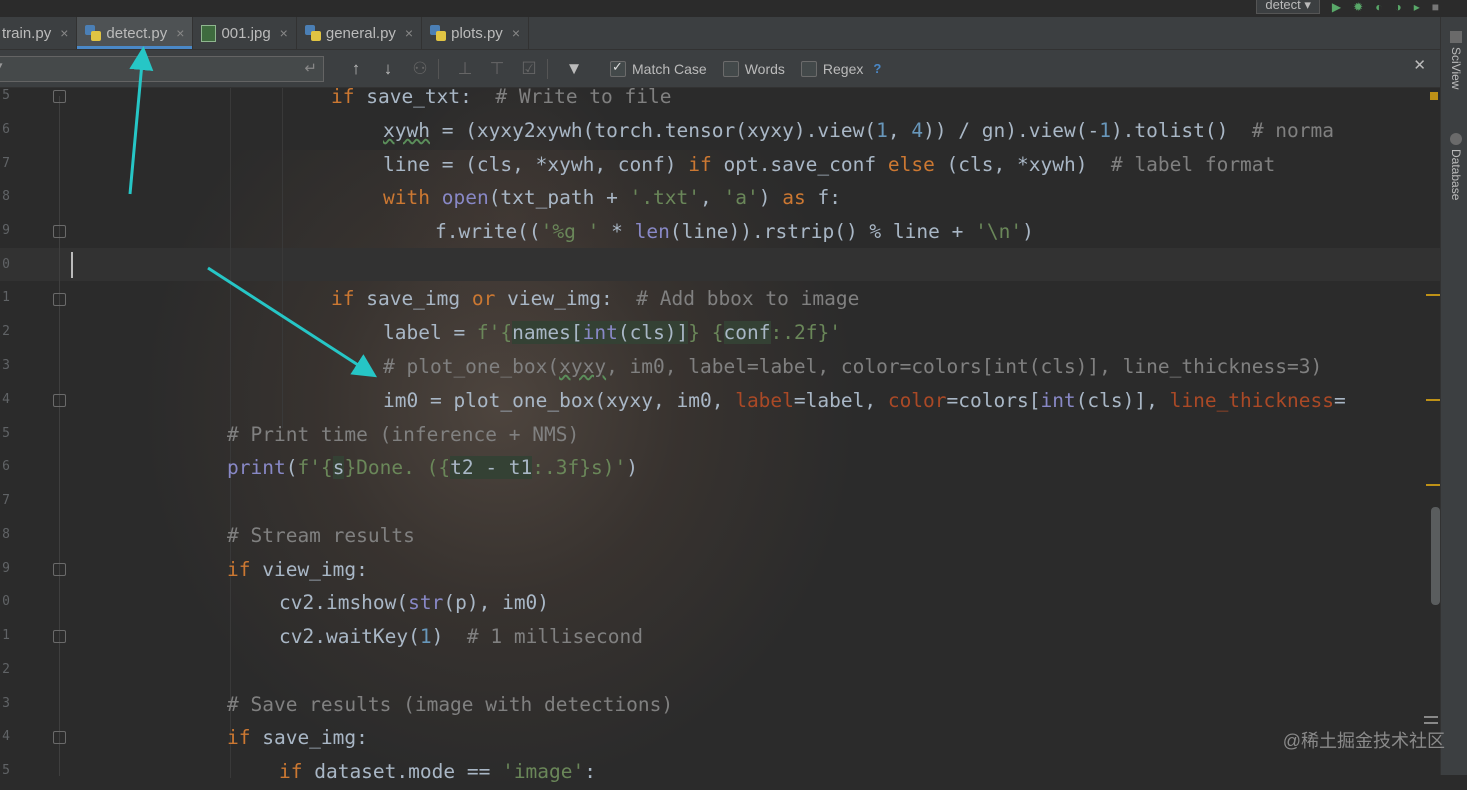  I want to click on line-number: 1, so click(6, 635).